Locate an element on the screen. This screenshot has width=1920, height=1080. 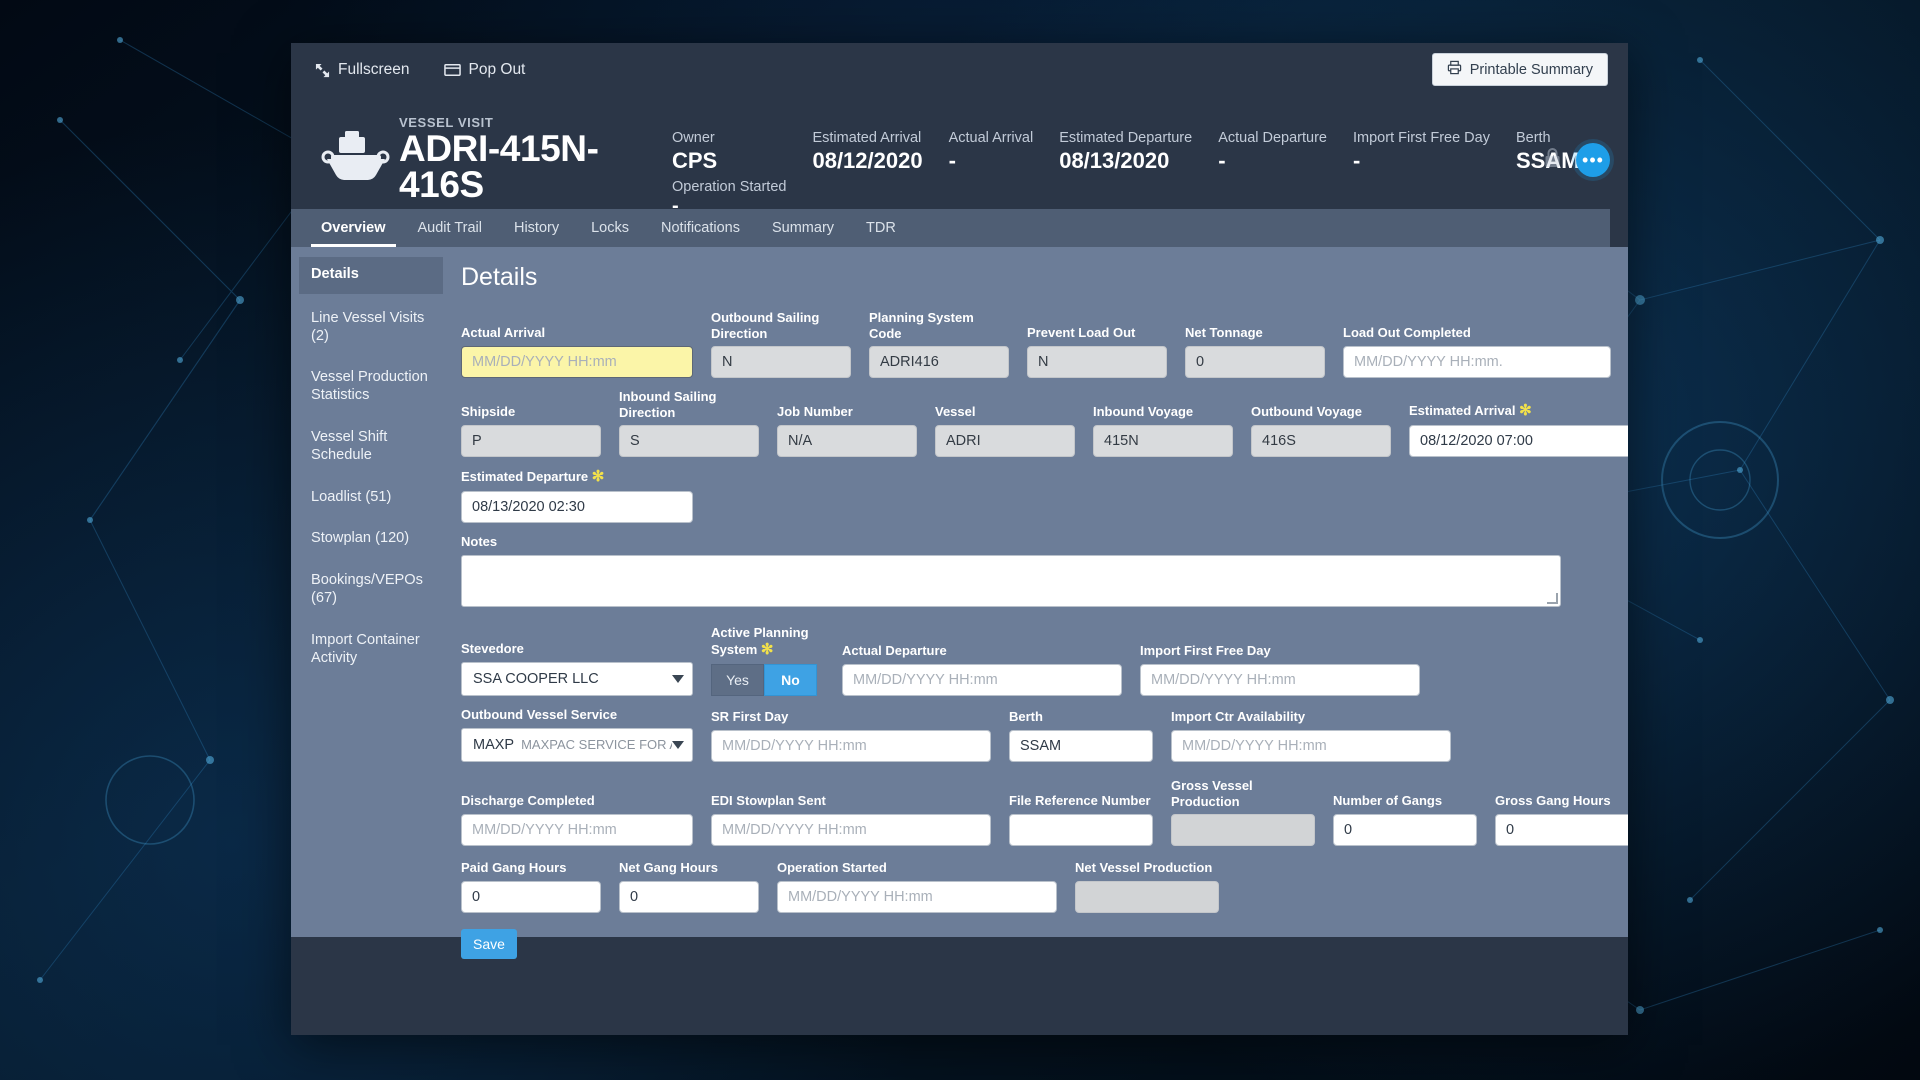
field-net-tonnage: Net Tonnage 0 is located at coordinates (1255, 352).